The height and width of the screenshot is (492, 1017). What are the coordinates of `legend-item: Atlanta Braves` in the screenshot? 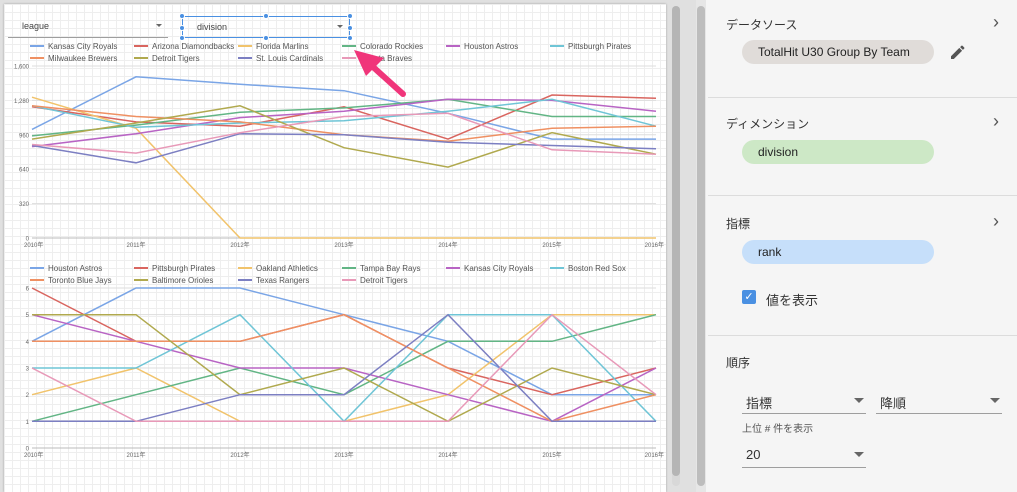 It's located at (377, 58).